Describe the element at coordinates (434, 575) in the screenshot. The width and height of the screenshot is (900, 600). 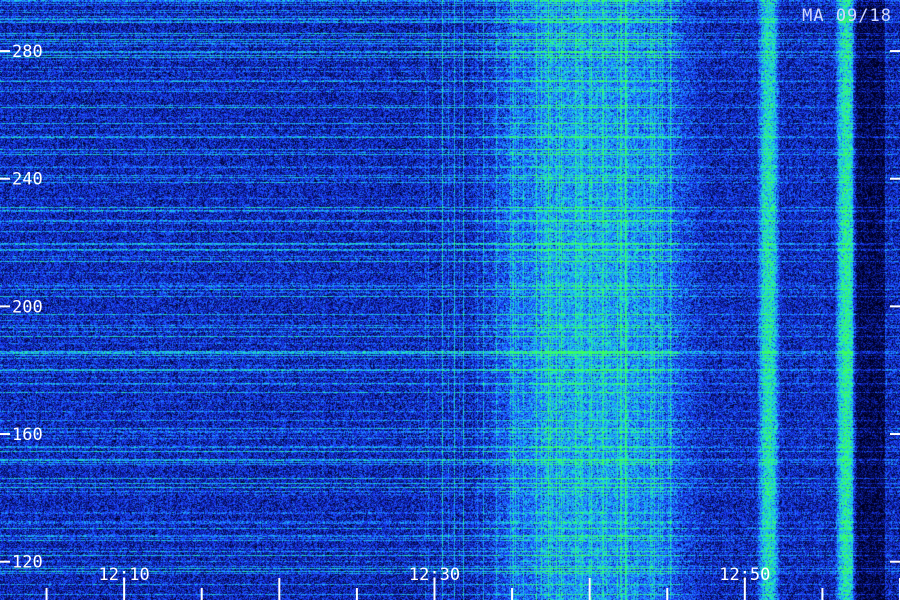
I see `x-tick-label: 12:30` at that location.